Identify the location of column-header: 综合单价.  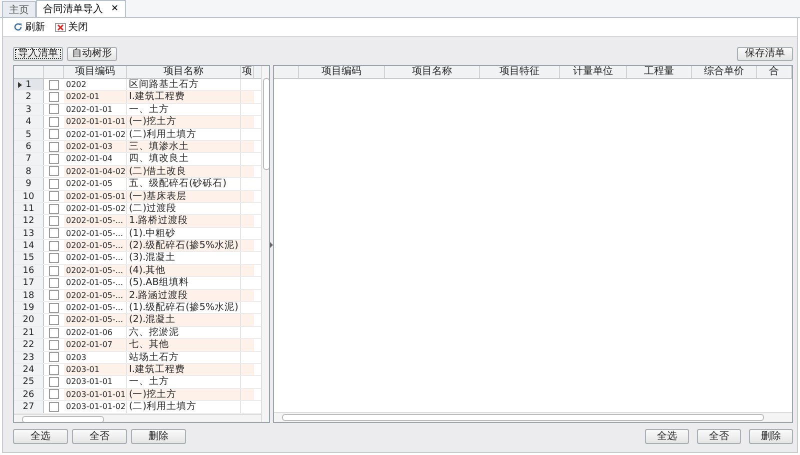
(724, 72).